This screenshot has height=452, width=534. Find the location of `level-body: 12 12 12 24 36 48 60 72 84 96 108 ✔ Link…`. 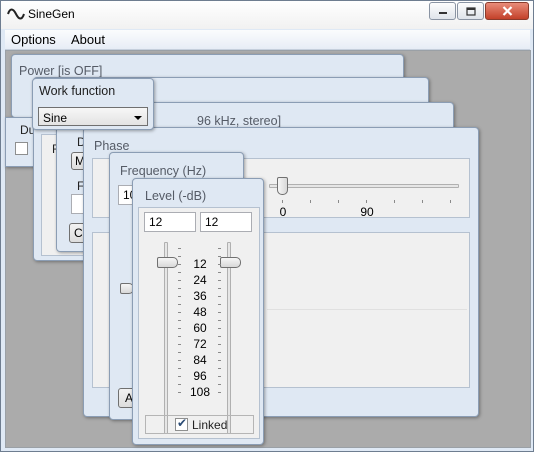

level-body: 12 12 12 24 36 48 60 72 84 96 108 ✔ Link… is located at coordinates (199, 323).